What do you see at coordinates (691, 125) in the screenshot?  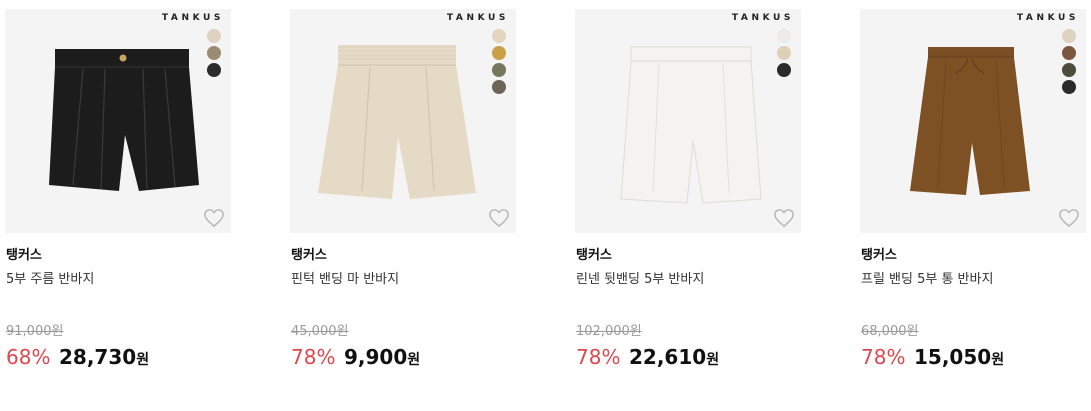 I see `white-shorts-illustration` at bounding box center [691, 125].